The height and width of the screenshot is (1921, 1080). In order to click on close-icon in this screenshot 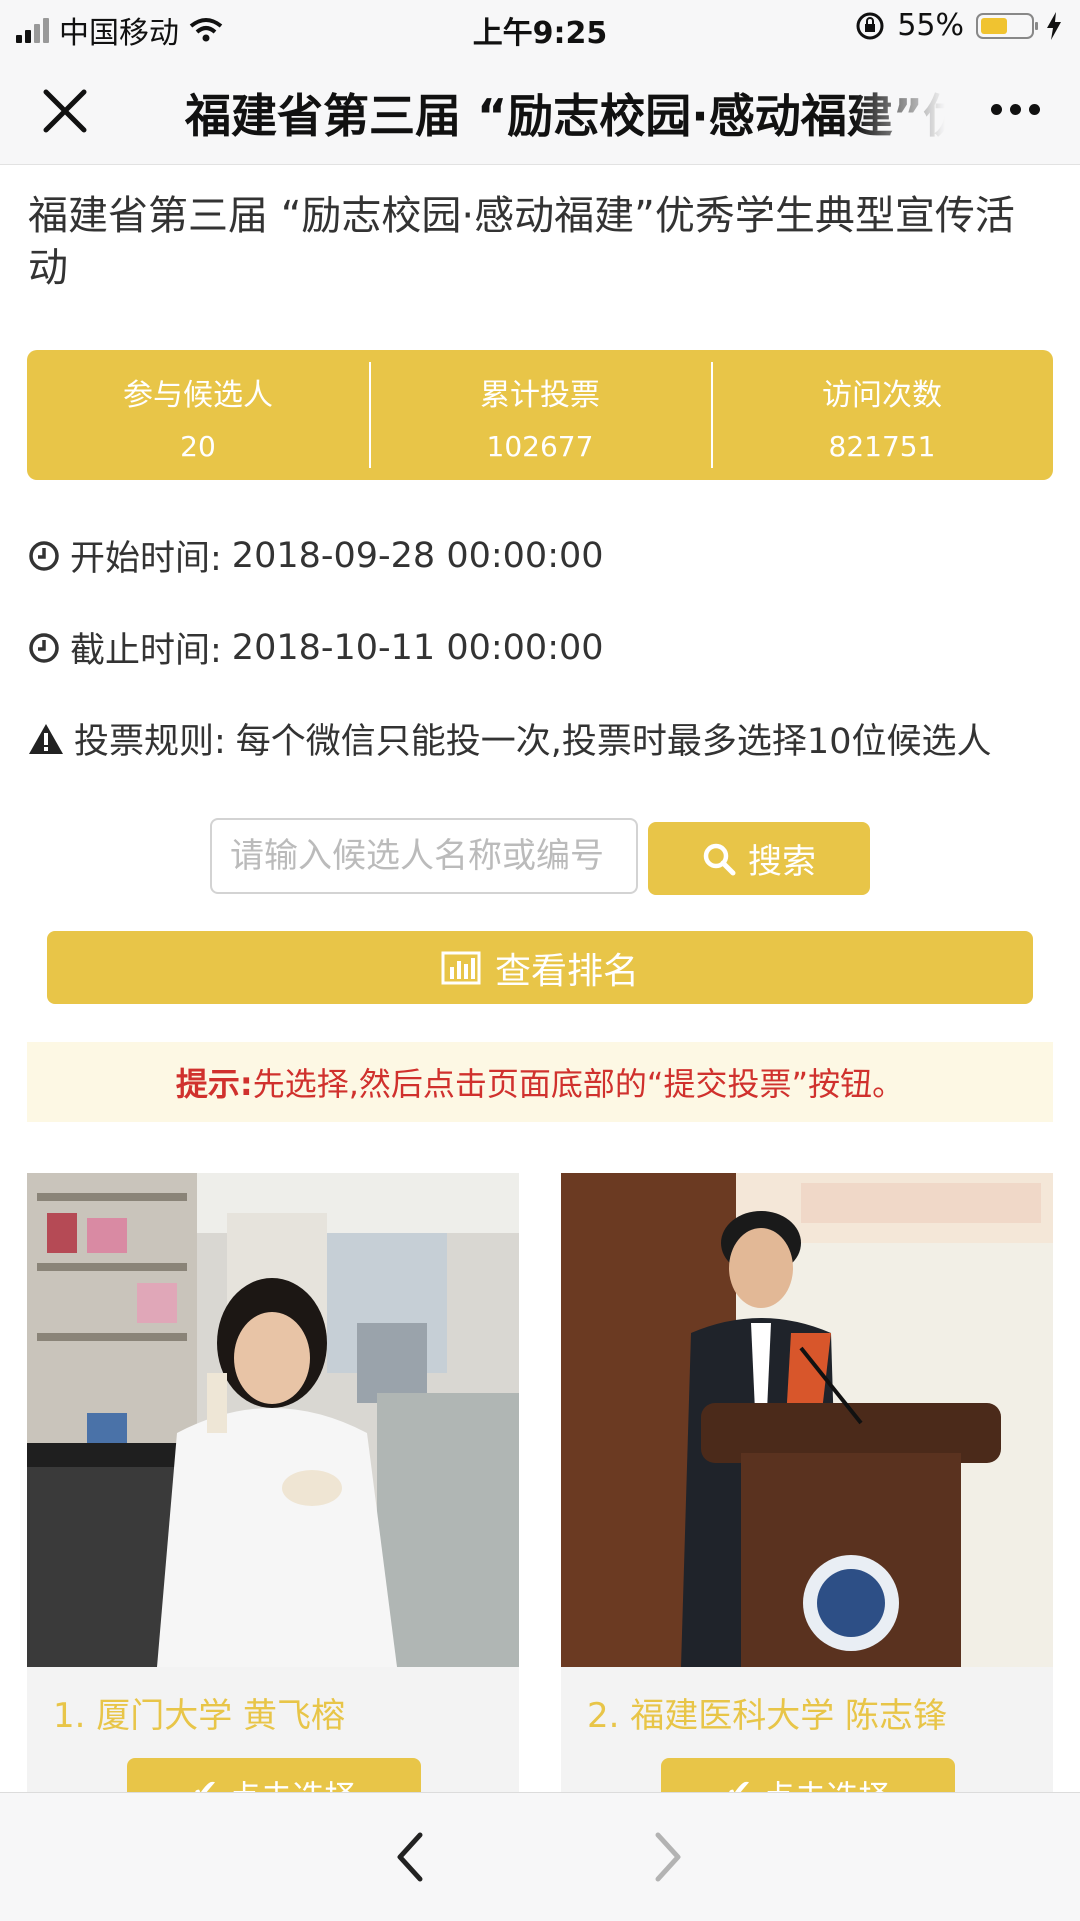, I will do `click(65, 111)`.